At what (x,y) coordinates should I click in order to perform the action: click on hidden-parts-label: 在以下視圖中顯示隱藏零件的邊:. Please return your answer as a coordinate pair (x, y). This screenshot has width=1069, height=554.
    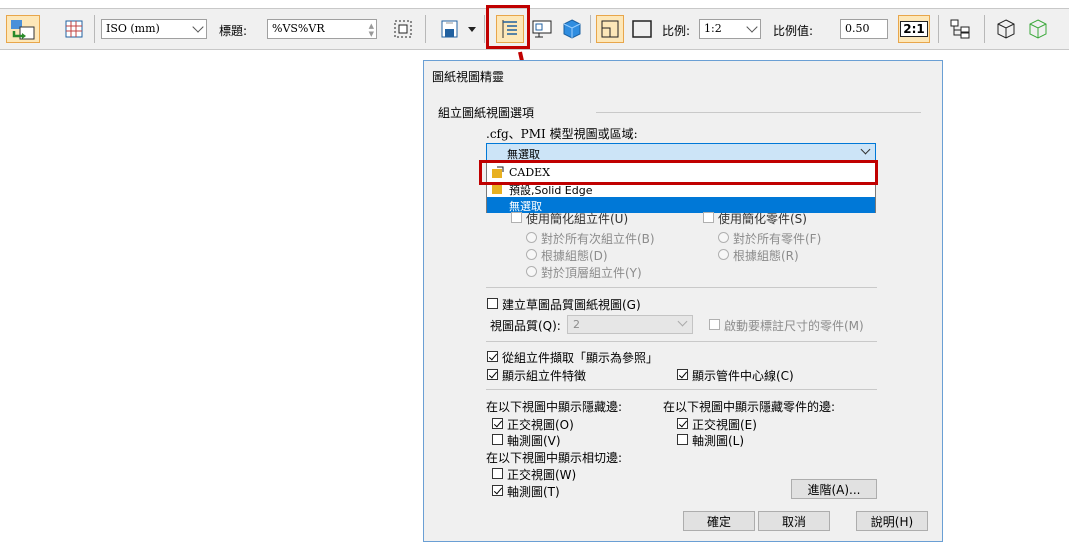
    Looking at the image, I should click on (749, 407).